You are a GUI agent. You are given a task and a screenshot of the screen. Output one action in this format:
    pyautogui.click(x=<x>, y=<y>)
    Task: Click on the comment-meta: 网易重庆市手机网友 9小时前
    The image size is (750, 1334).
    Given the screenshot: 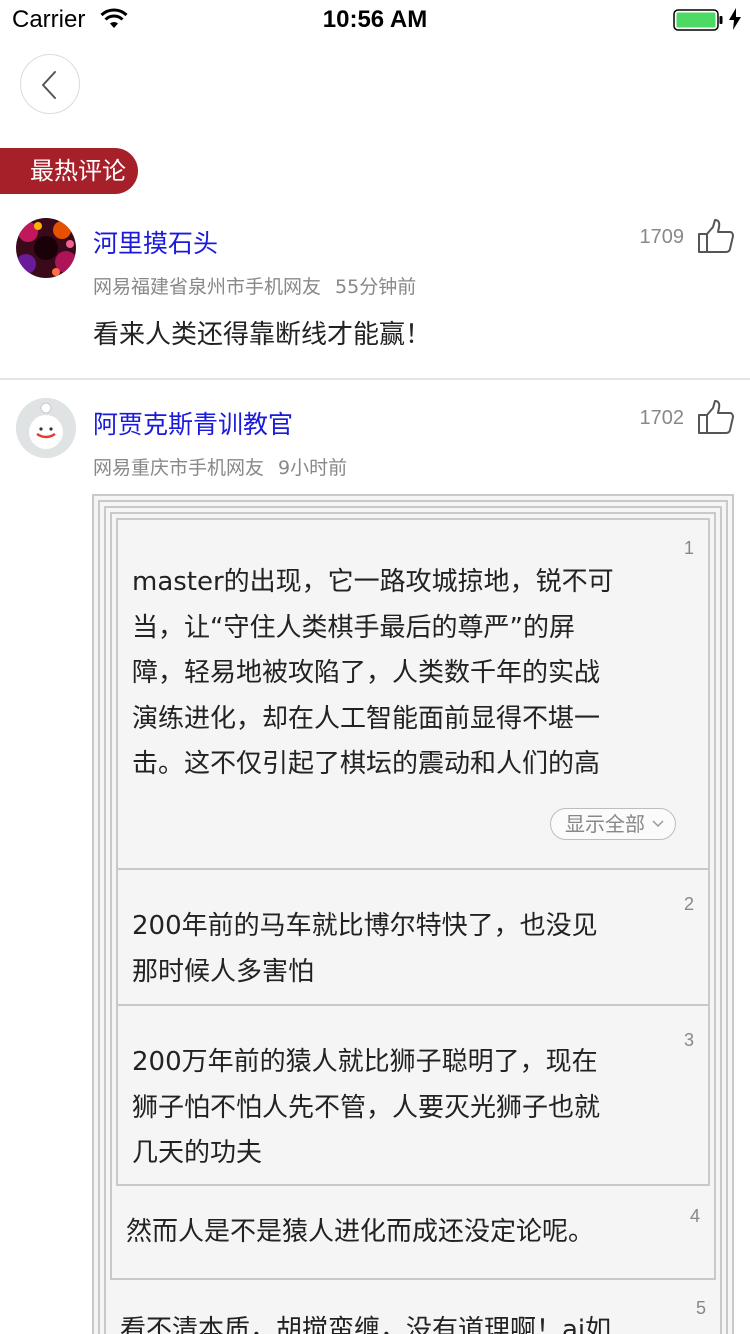 What is the action you would take?
    pyautogui.click(x=220, y=466)
    